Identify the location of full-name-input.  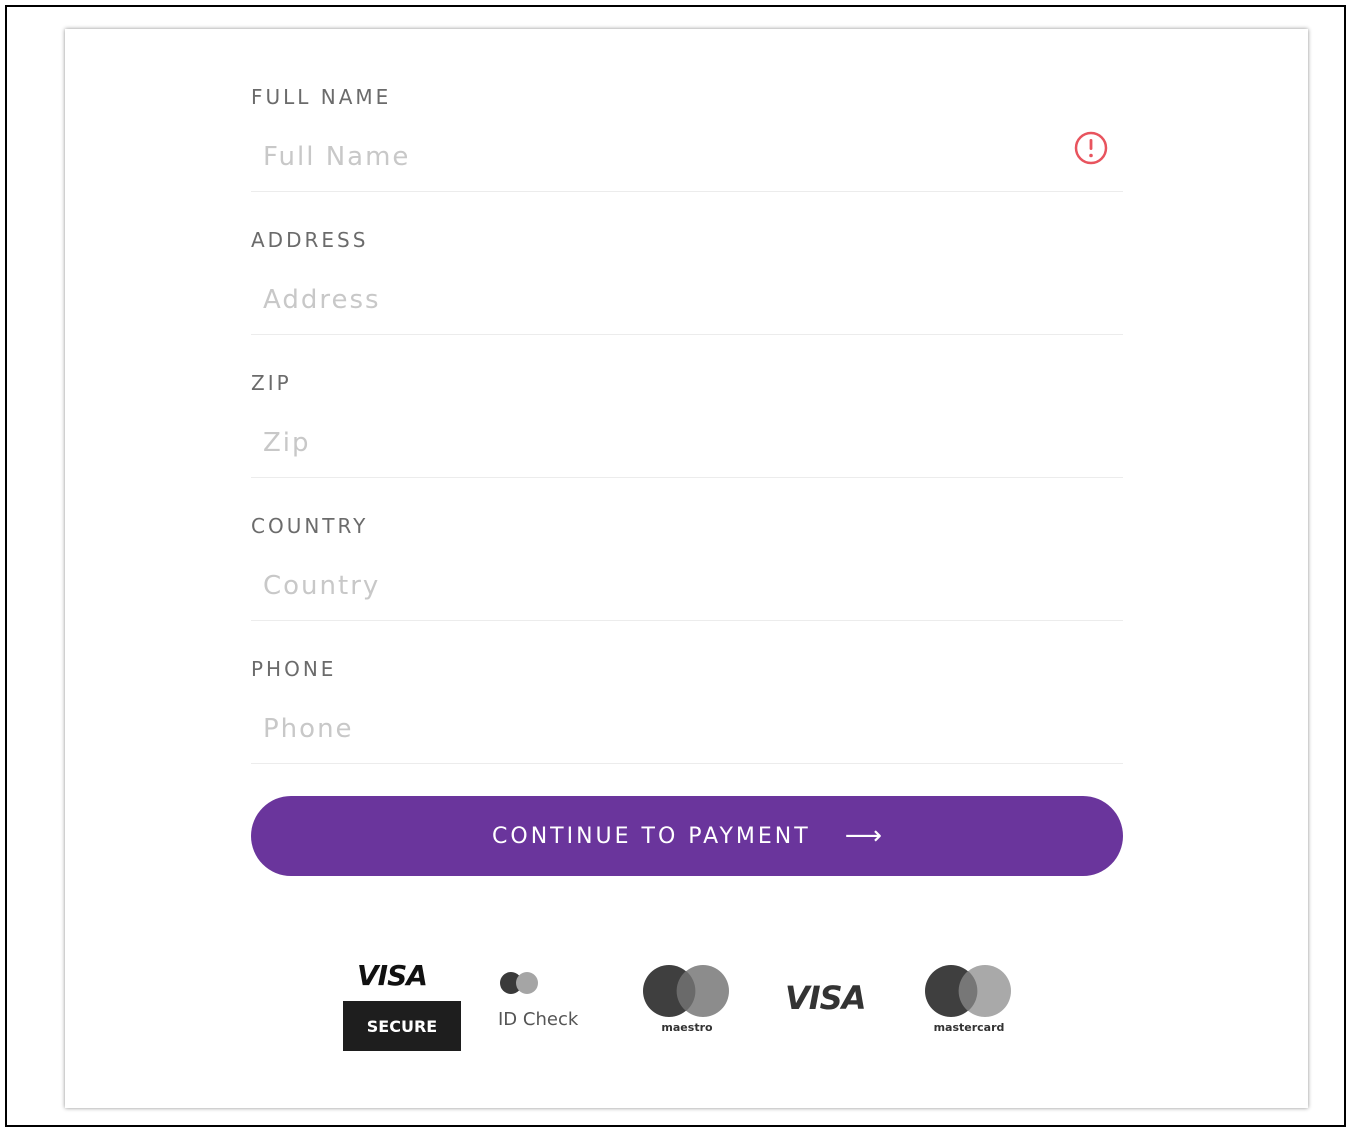
(667, 157).